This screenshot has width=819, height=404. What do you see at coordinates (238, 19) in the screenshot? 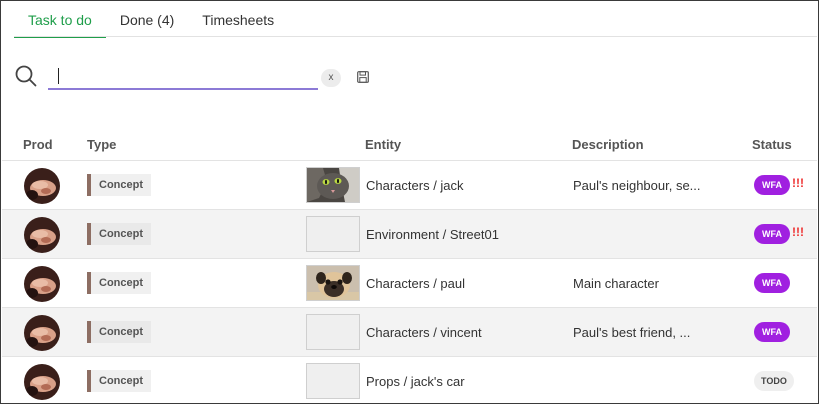
I see `tab-timesheets: Timesheets` at bounding box center [238, 19].